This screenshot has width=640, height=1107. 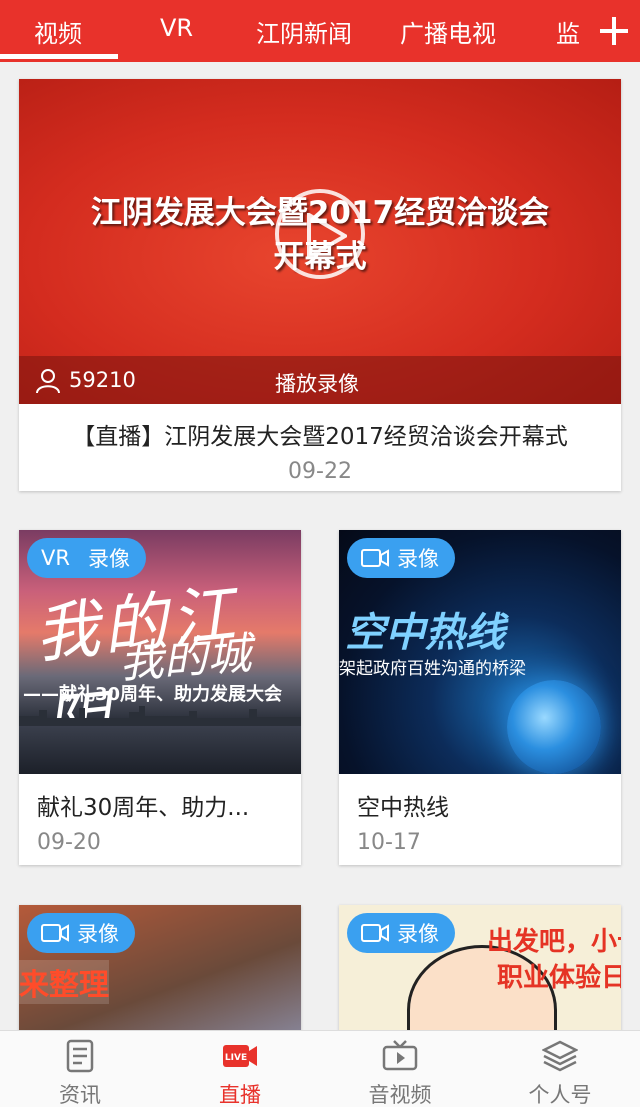 I want to click on card-thumbnail: 空中热线 架起政府百姓沟通的桥梁 录像, so click(x=480, y=652).